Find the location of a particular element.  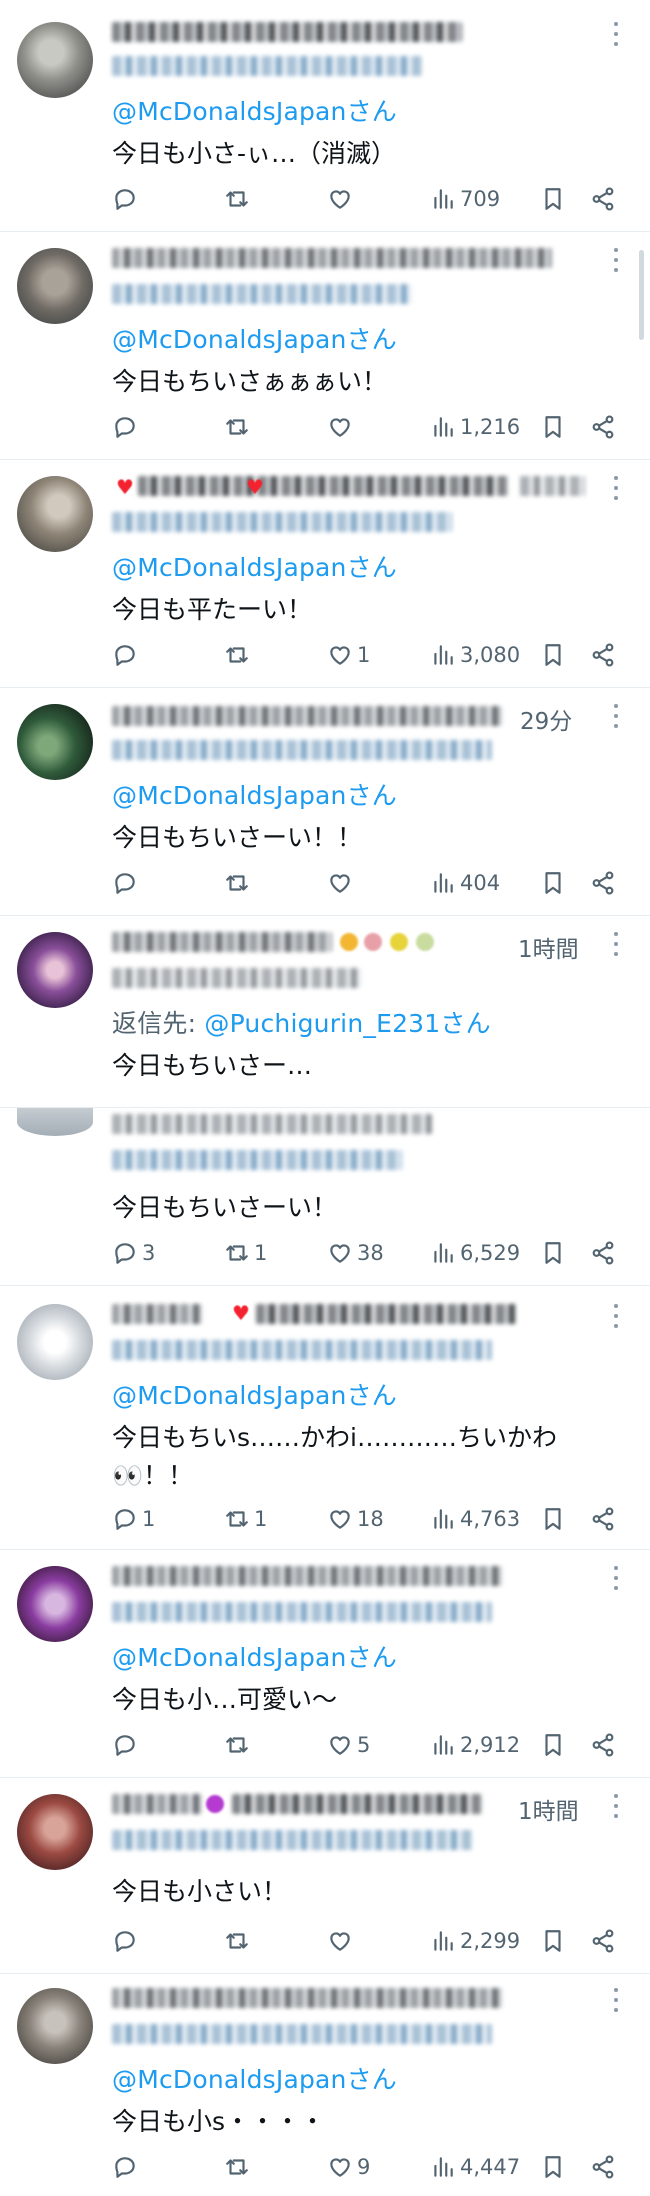

like-button: 18 is located at coordinates (355, 1519).